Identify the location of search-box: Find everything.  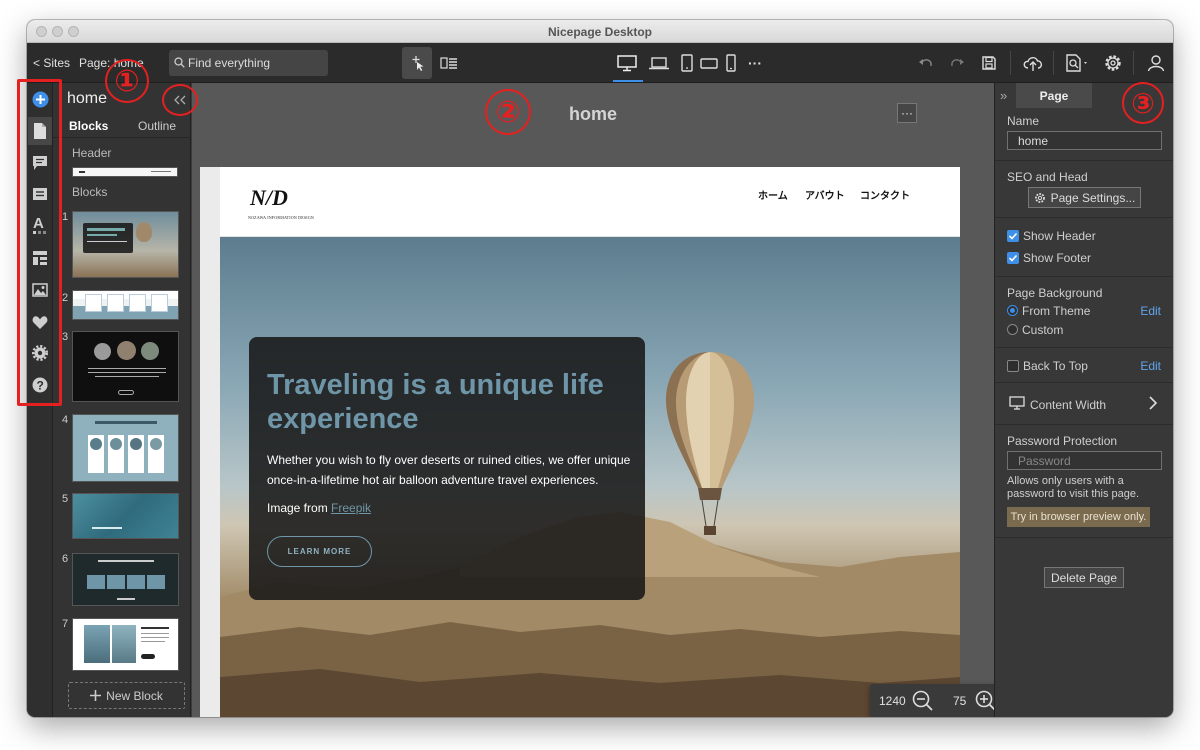
(248, 63).